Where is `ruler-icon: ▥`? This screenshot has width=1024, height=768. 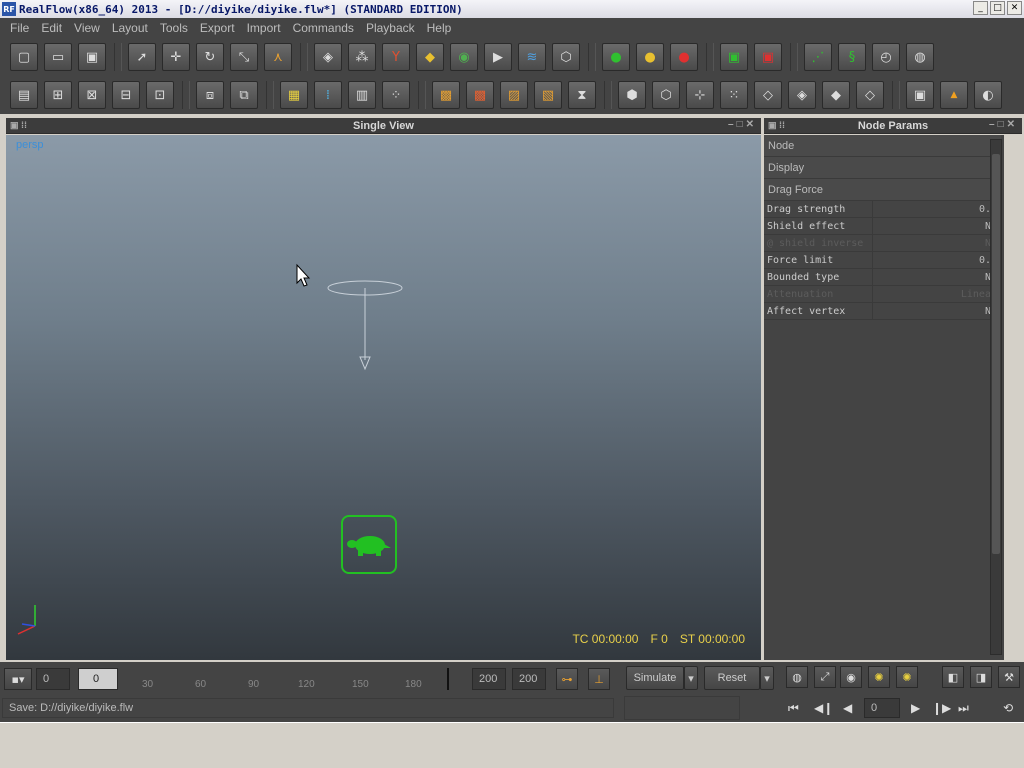 ruler-icon: ▥ is located at coordinates (362, 95).